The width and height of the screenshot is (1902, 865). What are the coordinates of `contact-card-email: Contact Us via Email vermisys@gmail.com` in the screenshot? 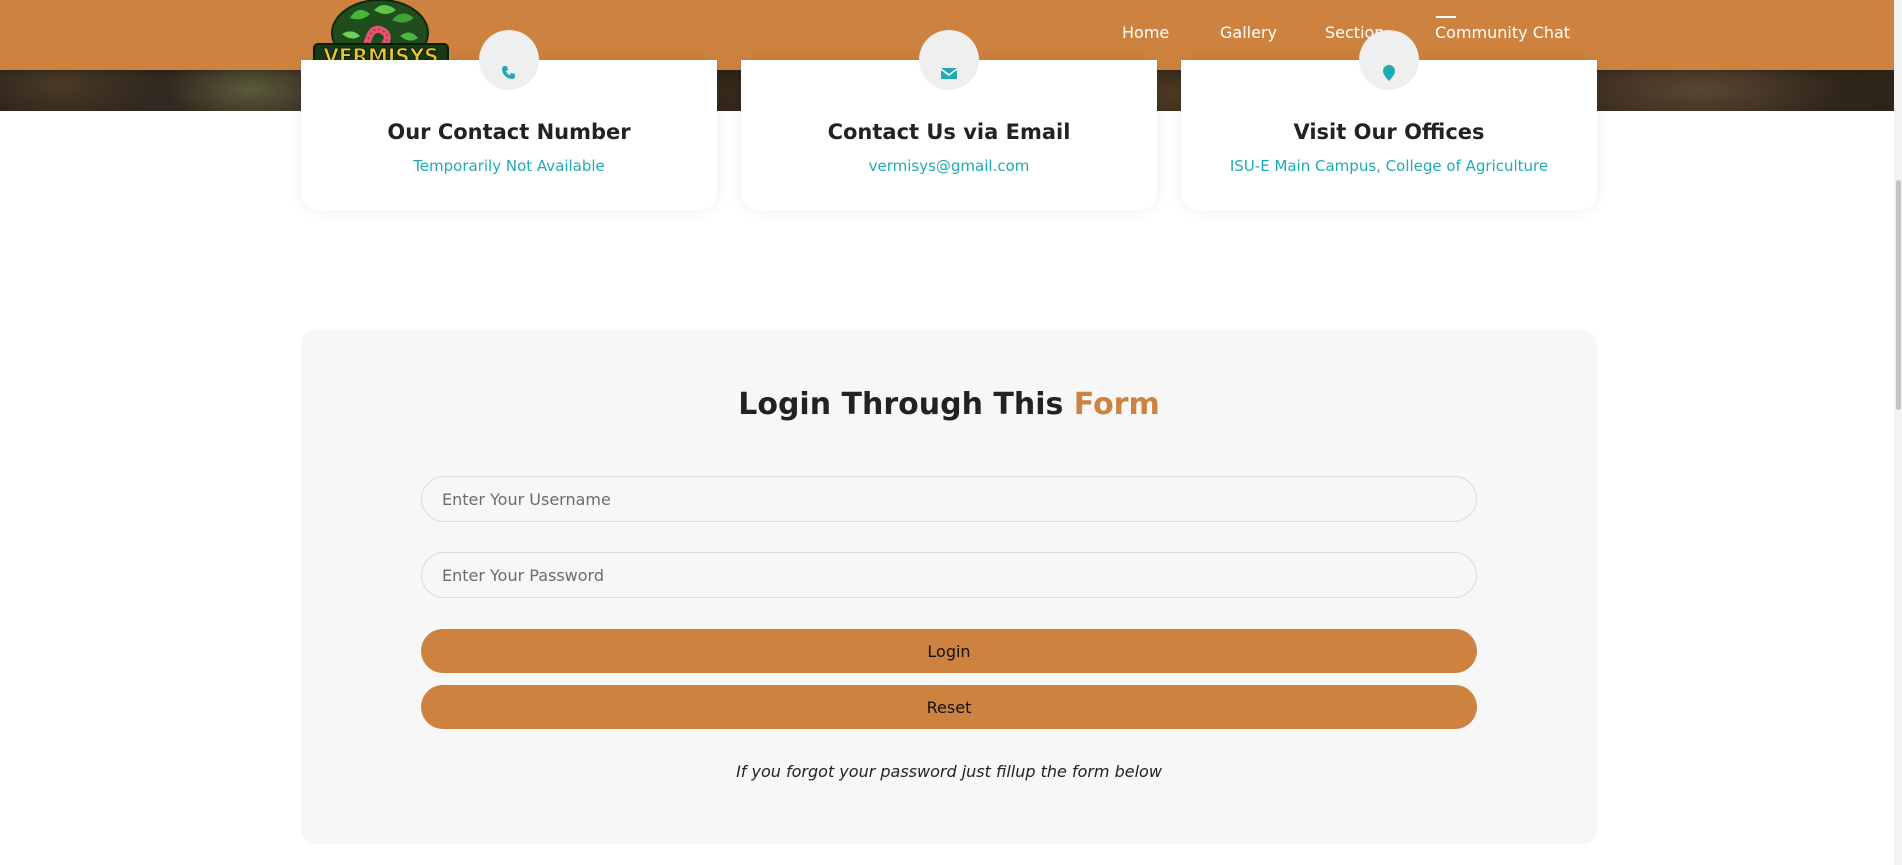 It's located at (949, 120).